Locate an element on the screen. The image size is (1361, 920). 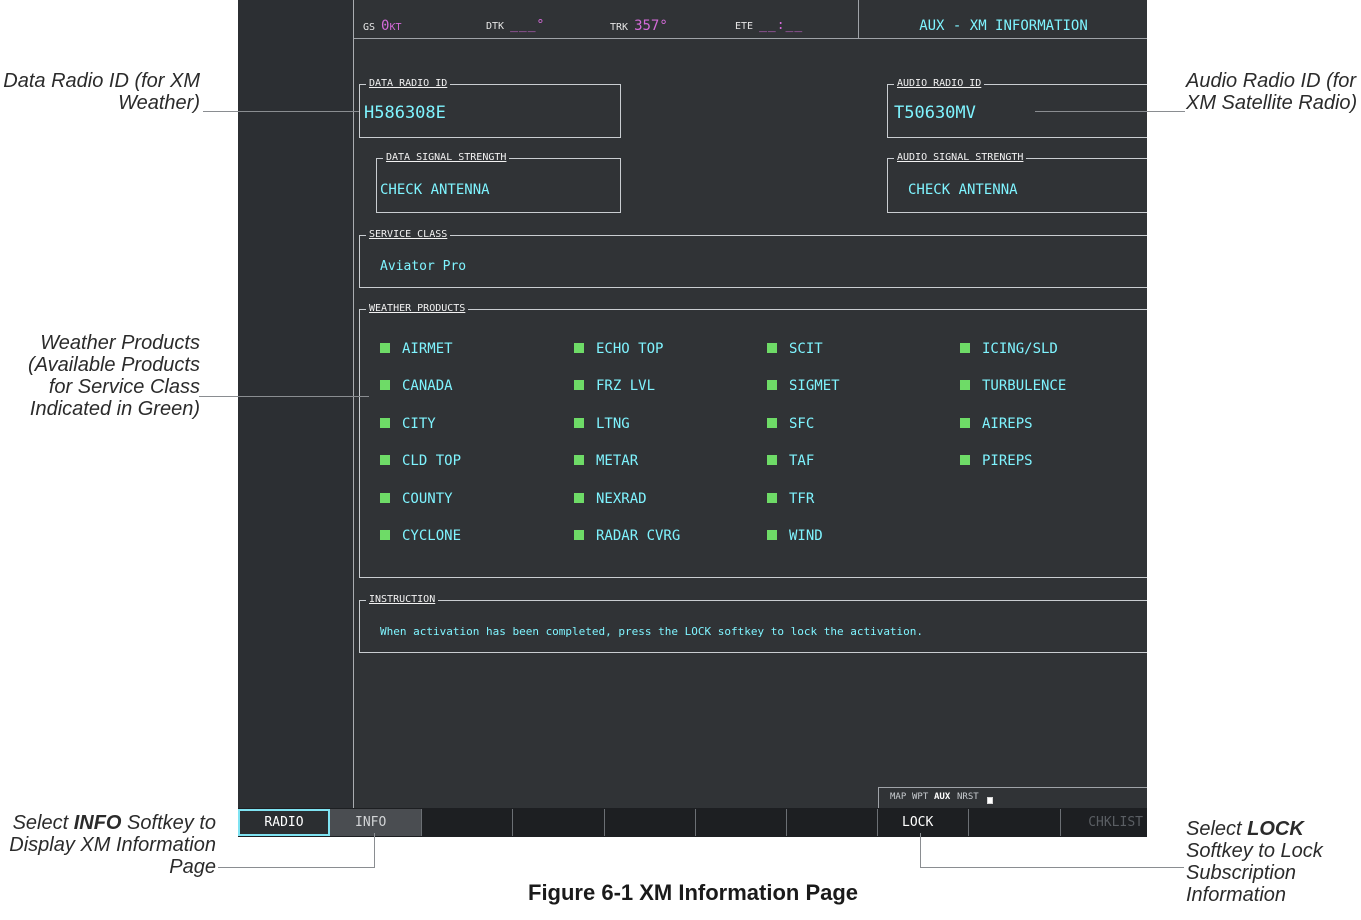
page-group-nrst: NRST is located at coordinates (968, 797).